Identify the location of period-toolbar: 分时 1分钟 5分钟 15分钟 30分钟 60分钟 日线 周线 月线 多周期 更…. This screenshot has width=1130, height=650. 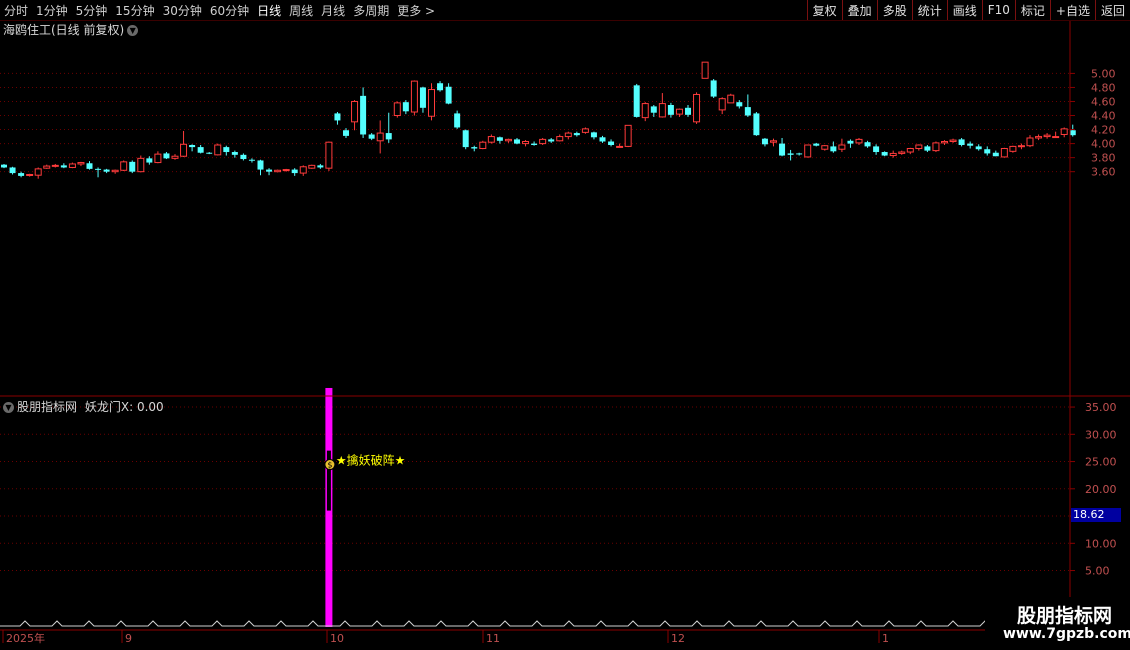
(565, 10).